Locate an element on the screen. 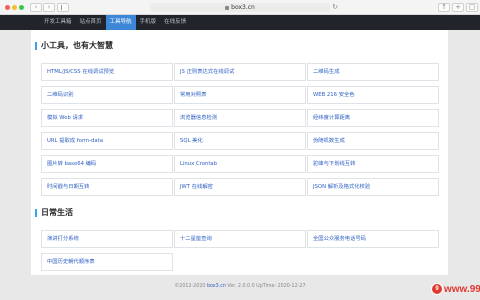 This screenshot has height=300, width=480. watermark-logo-glyph: 9 is located at coordinates (437, 289).